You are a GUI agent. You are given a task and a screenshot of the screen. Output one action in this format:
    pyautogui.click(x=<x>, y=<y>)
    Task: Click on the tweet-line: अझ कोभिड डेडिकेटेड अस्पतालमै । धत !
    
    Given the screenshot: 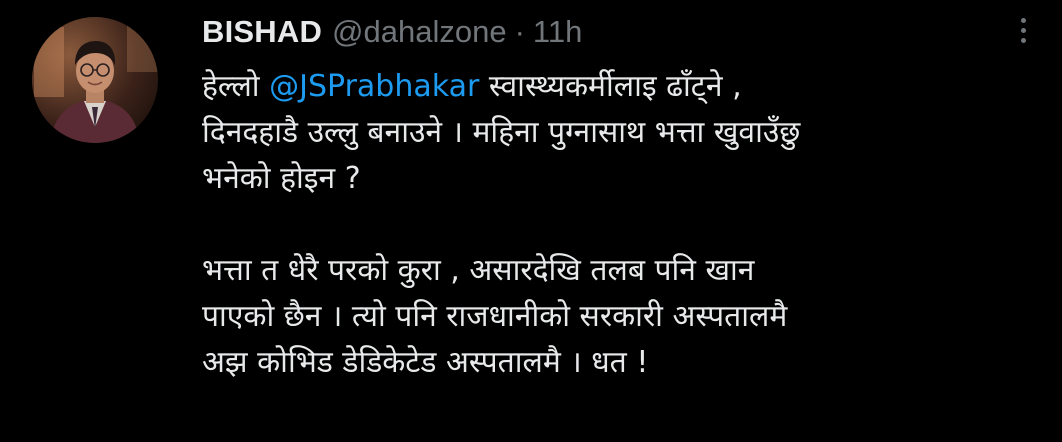 What is the action you would take?
    pyautogui.click(x=425, y=362)
    